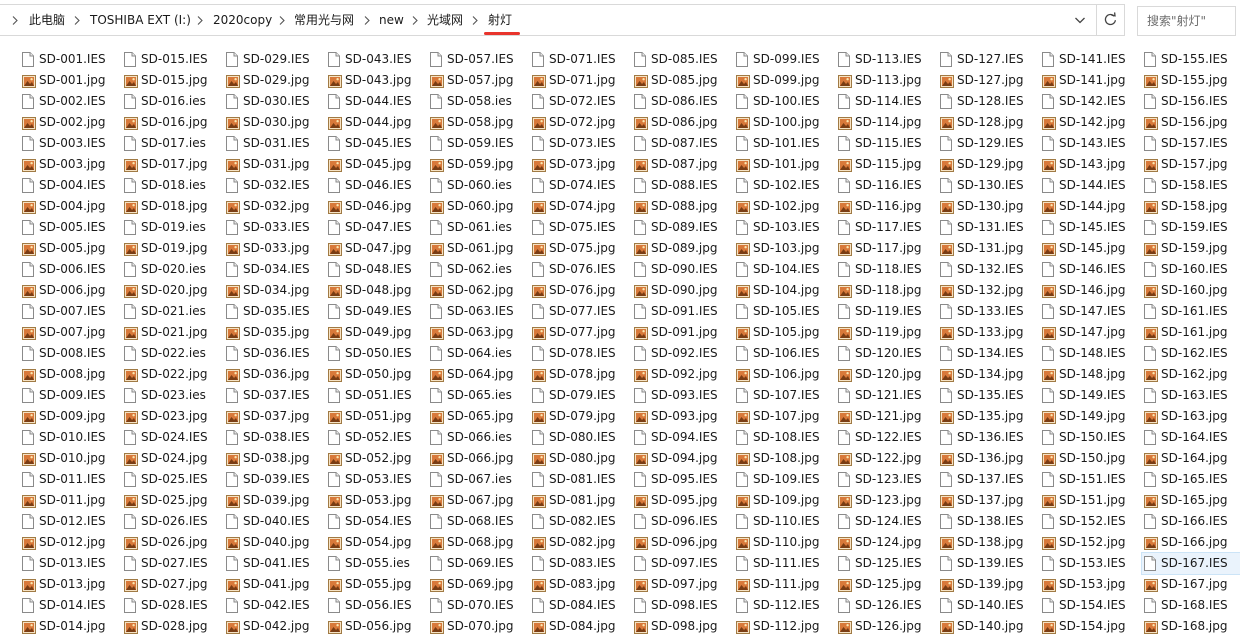  I want to click on file-item: SD-130.jpg, so click(988, 206).